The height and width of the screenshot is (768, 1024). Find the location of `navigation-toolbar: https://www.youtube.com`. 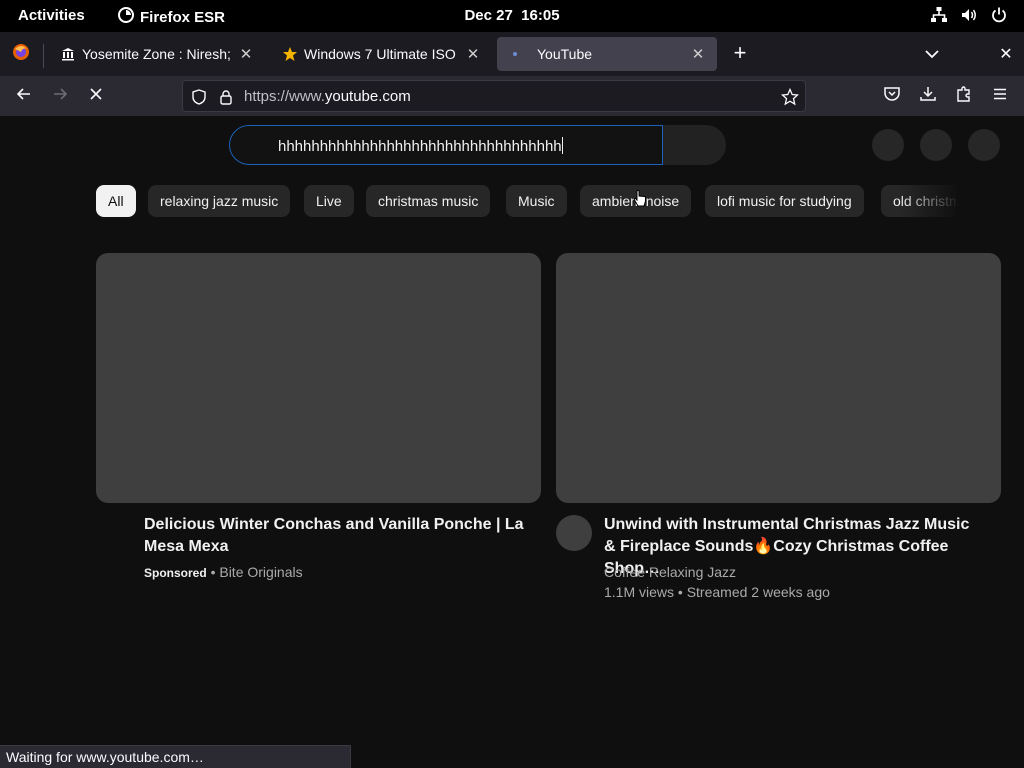

navigation-toolbar: https://www.youtube.com is located at coordinates (512, 96).